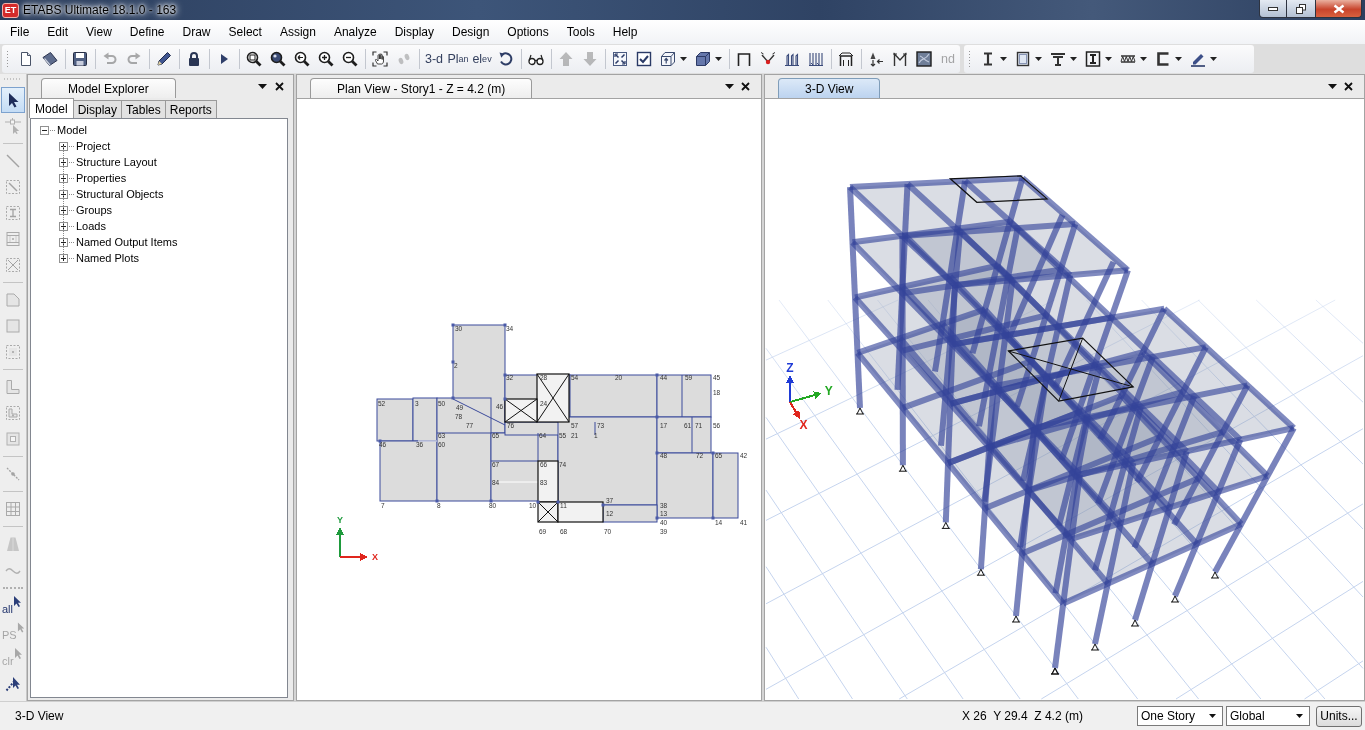 Image resolution: width=1365 pixels, height=730 pixels. Describe the element at coordinates (147, 32) in the screenshot. I see `menu-item: Define` at that location.